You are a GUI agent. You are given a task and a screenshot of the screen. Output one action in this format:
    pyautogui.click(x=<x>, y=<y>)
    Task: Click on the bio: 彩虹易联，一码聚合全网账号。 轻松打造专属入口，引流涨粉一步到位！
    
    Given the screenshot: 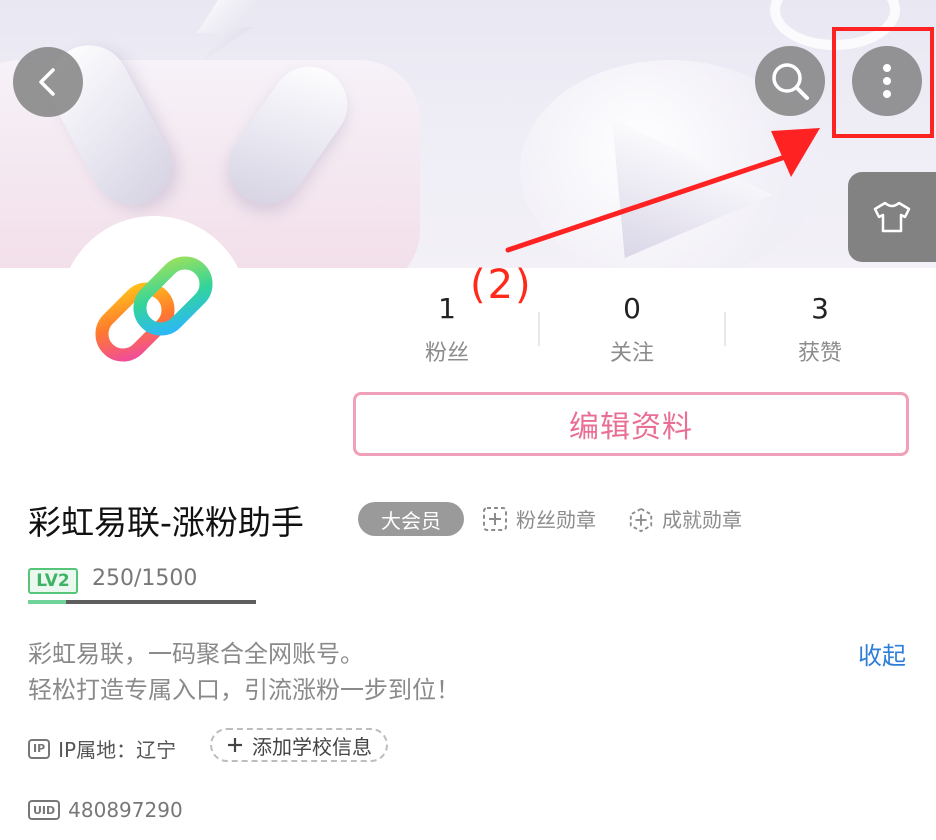 What is the action you would take?
    pyautogui.click(x=244, y=672)
    